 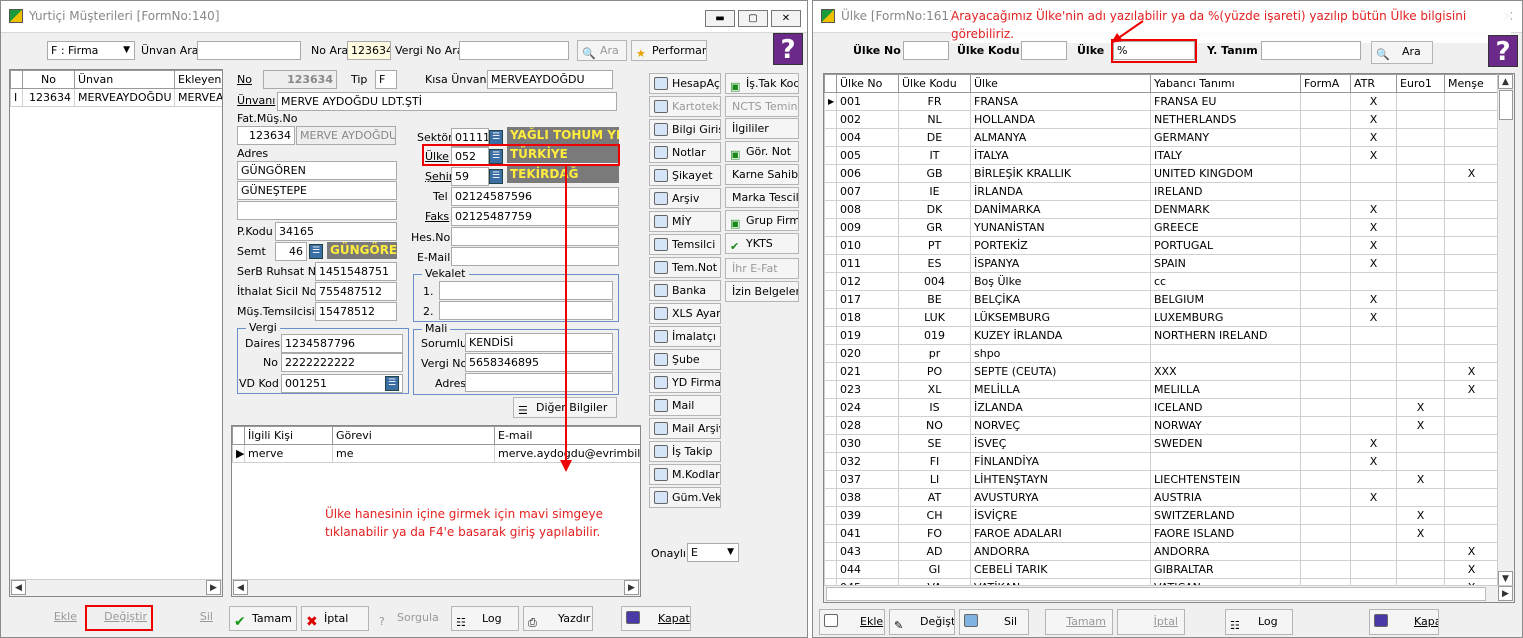 I want to click on table-row: 038ATAVUSTURYAAUSTRIAXAT, so click(x=1169, y=497).